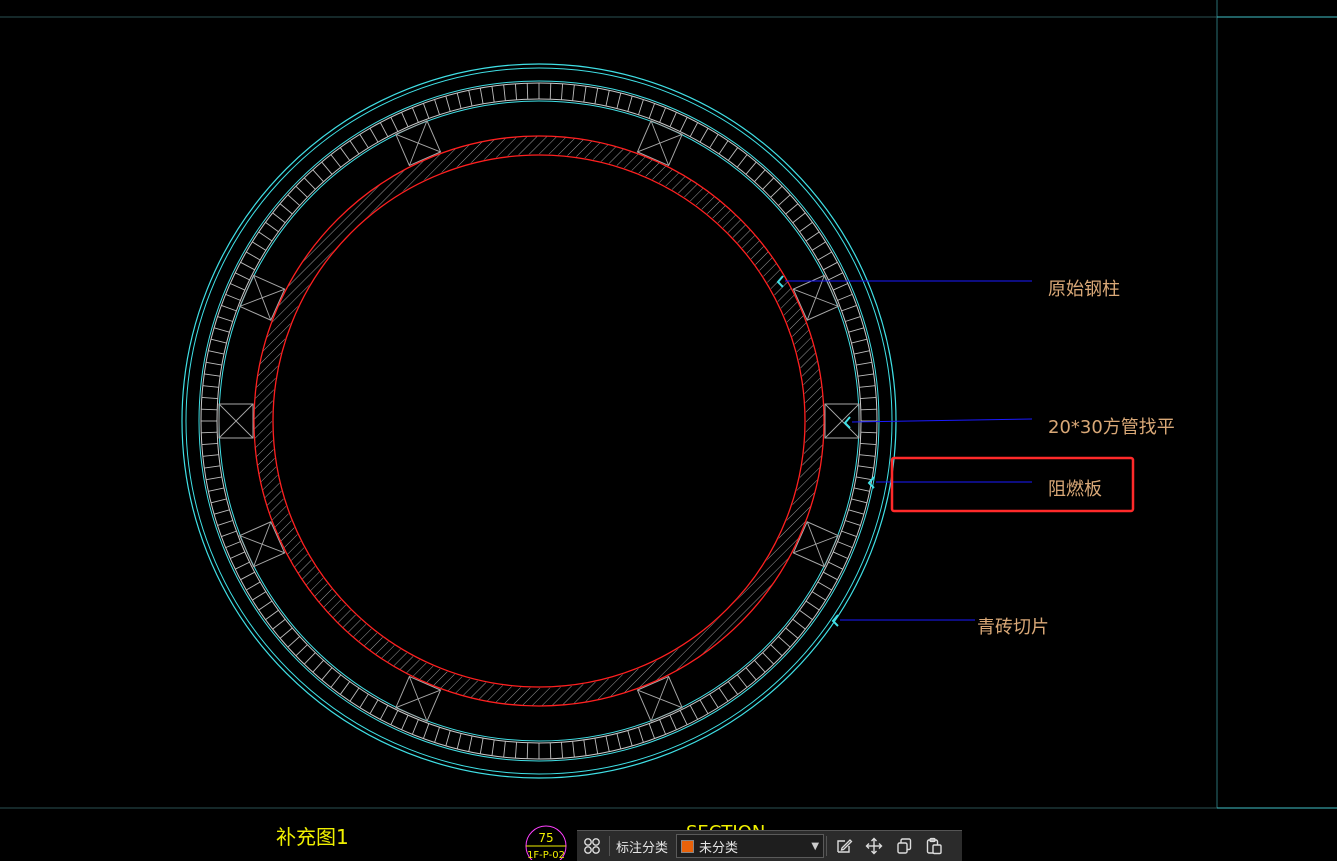 The height and width of the screenshot is (861, 1337). I want to click on label-steel-column: 原始钢柱, so click(1084, 289).